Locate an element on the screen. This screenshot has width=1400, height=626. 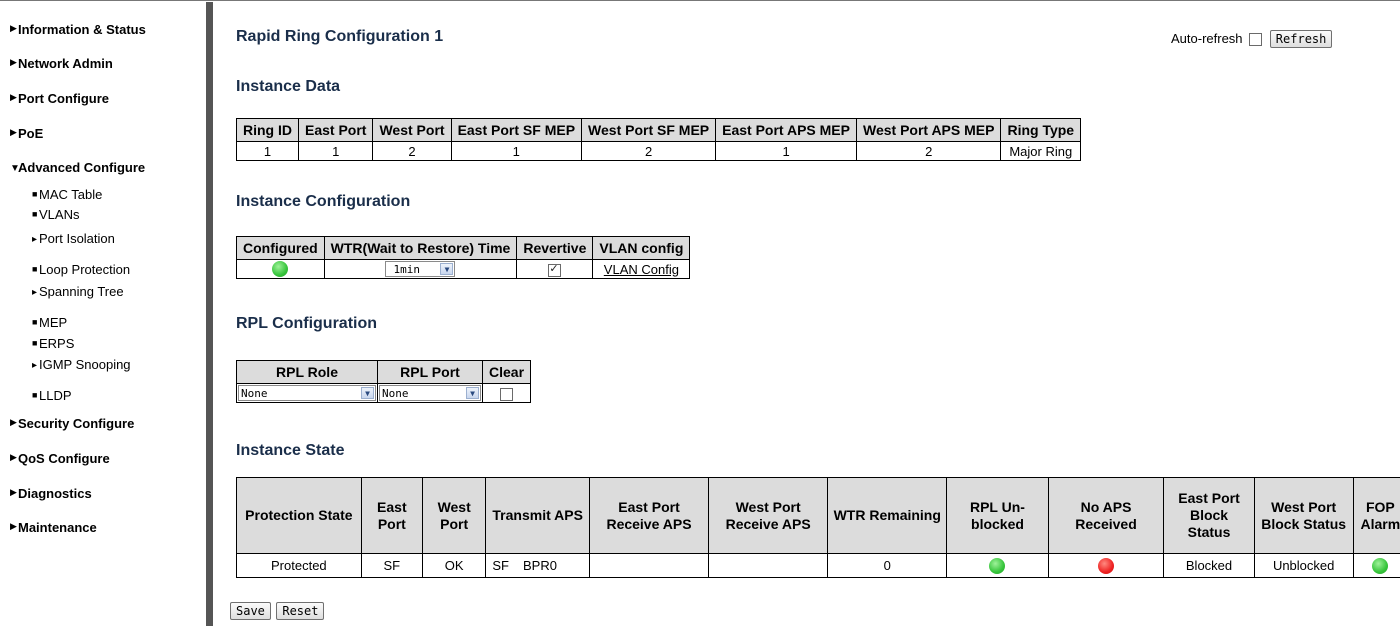
col-header: East Port APS MEP is located at coordinates (786, 130).